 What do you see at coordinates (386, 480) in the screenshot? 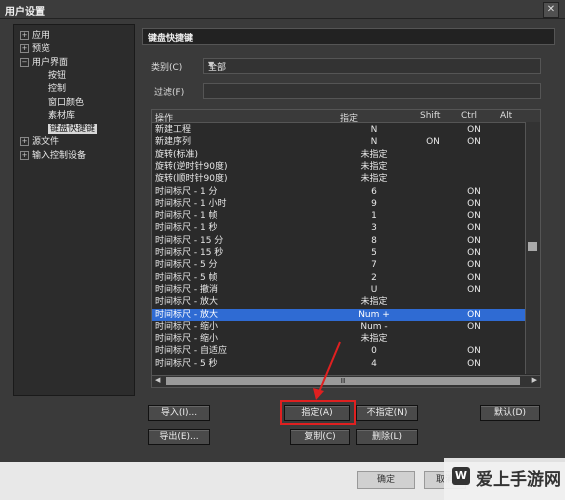
I see `ok-button: 确定` at bounding box center [386, 480].